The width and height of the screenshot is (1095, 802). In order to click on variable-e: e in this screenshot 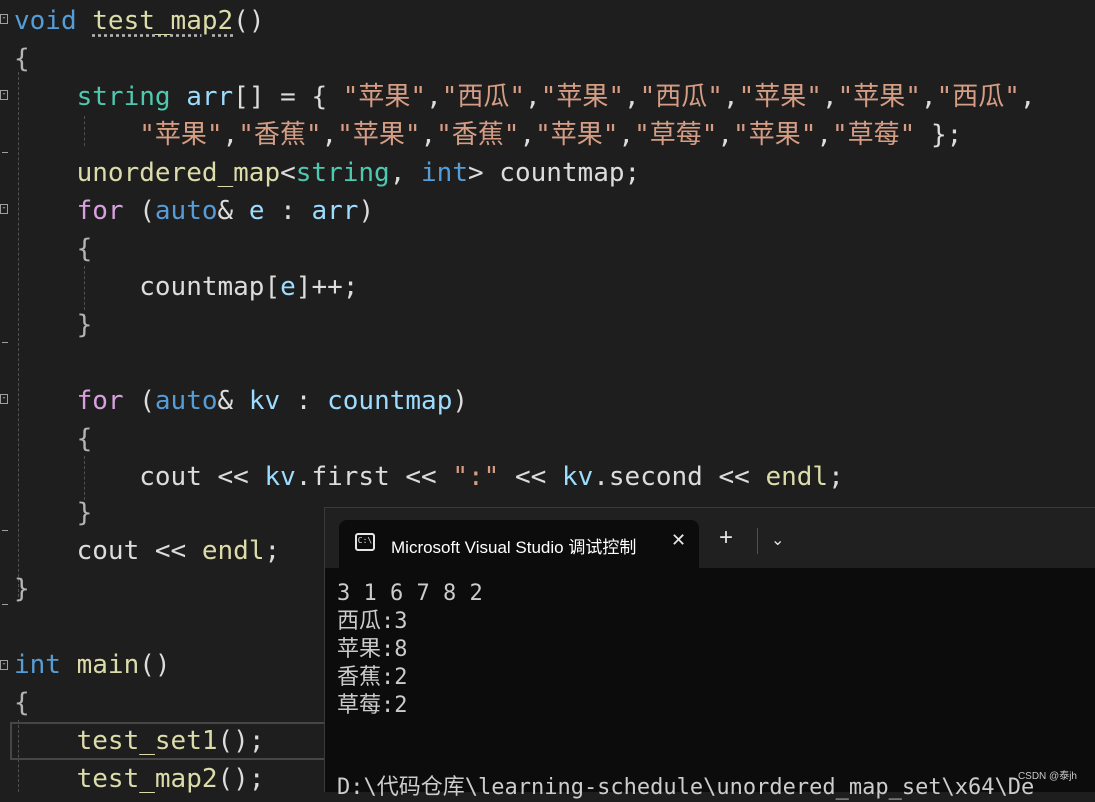, I will do `click(288, 287)`.